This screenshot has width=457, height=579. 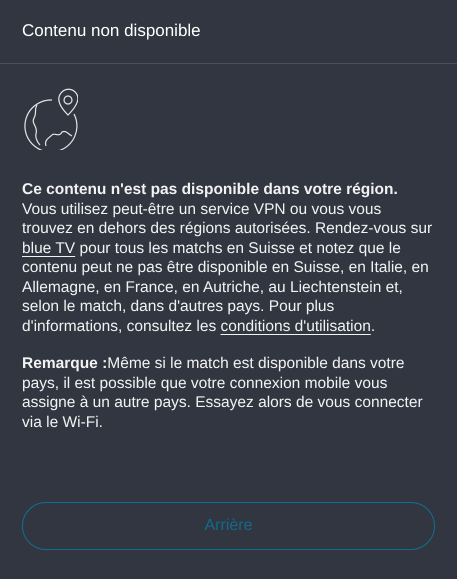 I want to click on text-link: conditions d'utilisation, so click(x=295, y=326).